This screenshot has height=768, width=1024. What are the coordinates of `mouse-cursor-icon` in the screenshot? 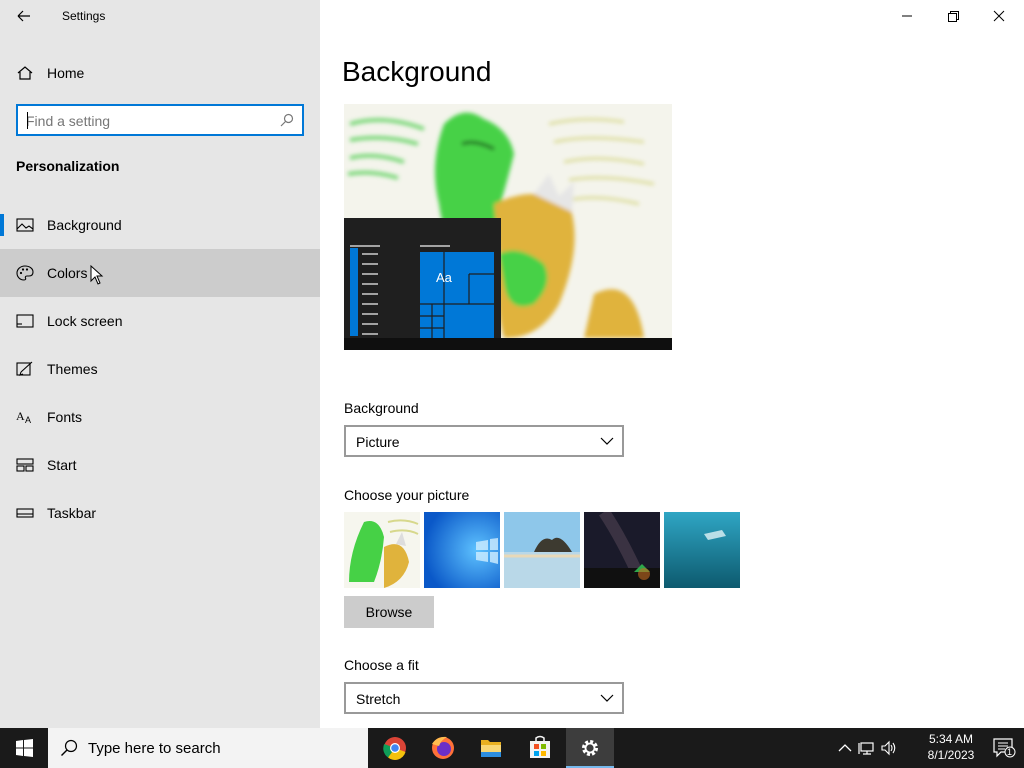 It's located at (97, 275).